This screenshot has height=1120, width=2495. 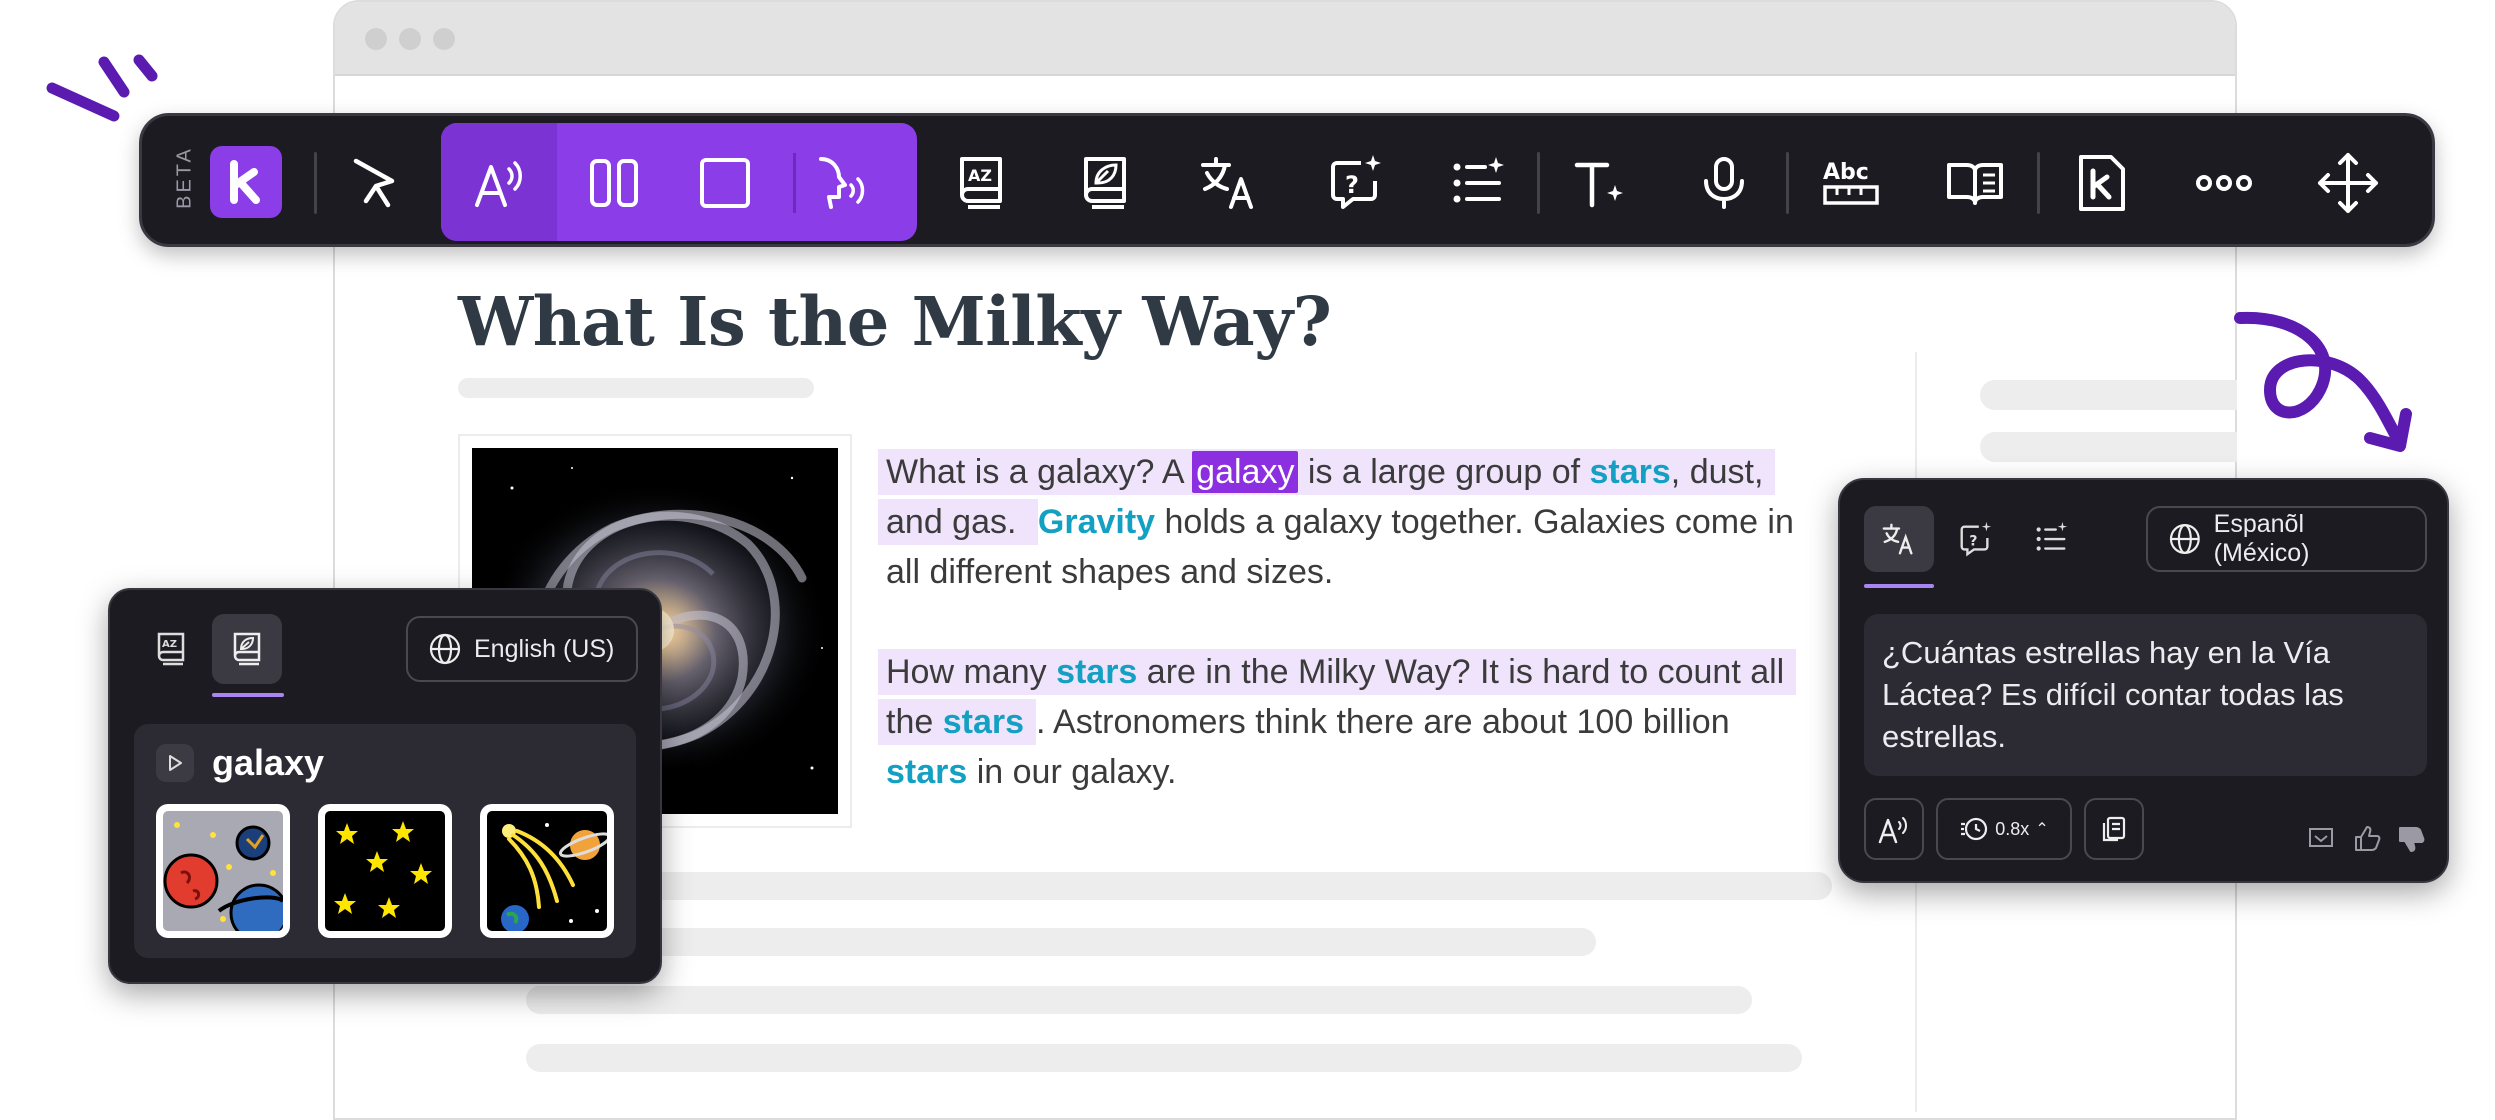 I want to click on window-close-dot, so click(x=376, y=39).